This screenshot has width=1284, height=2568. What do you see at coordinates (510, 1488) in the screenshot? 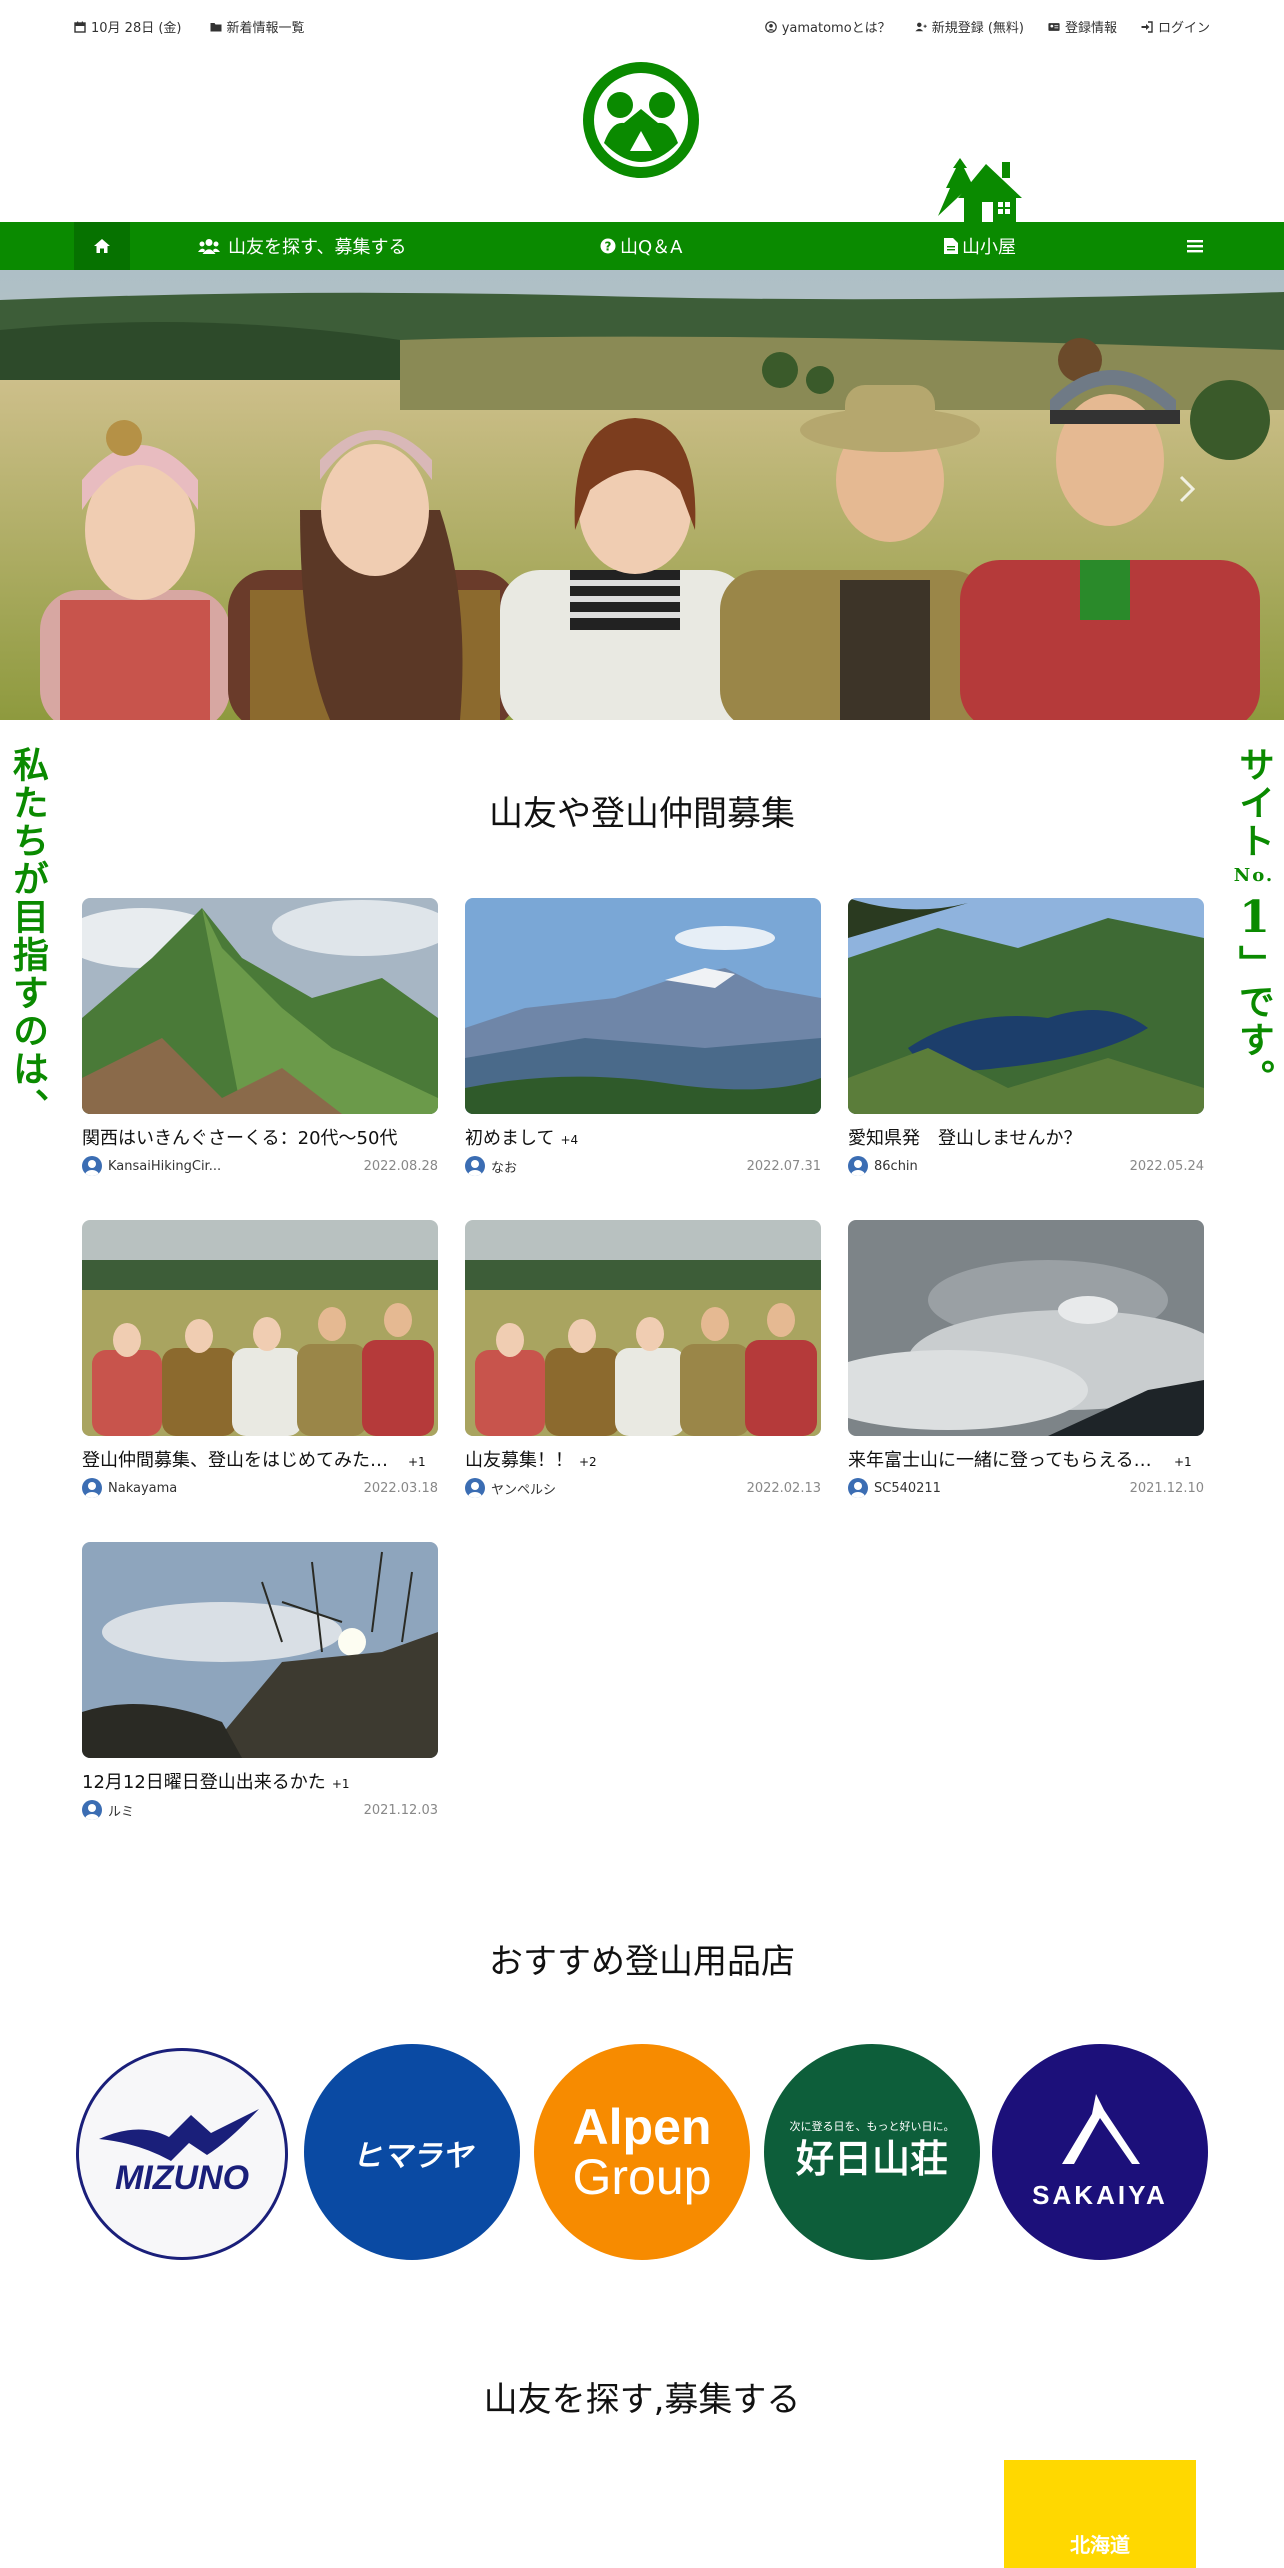
I see `post-author: ヤンペルシ` at bounding box center [510, 1488].